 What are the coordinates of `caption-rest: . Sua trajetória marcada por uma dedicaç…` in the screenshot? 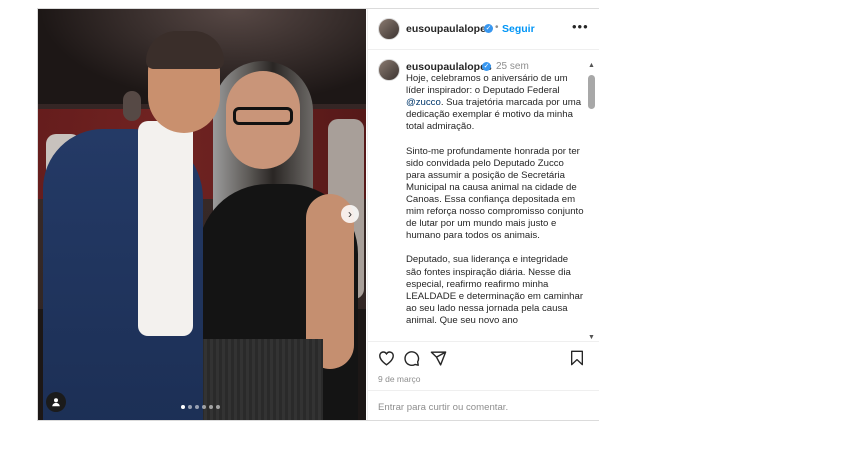 It's located at (495, 211).